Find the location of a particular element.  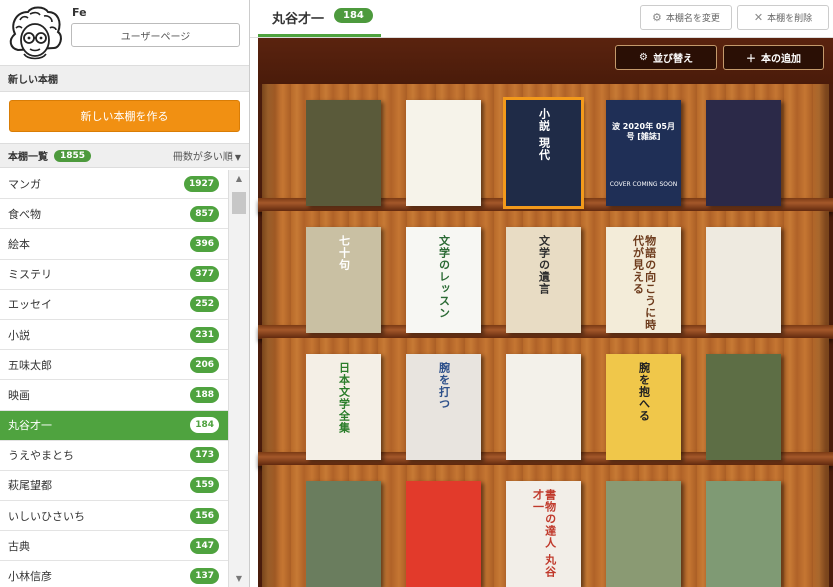

sidebar-shelf-item: エッセイ 252 is located at coordinates (114, 305).